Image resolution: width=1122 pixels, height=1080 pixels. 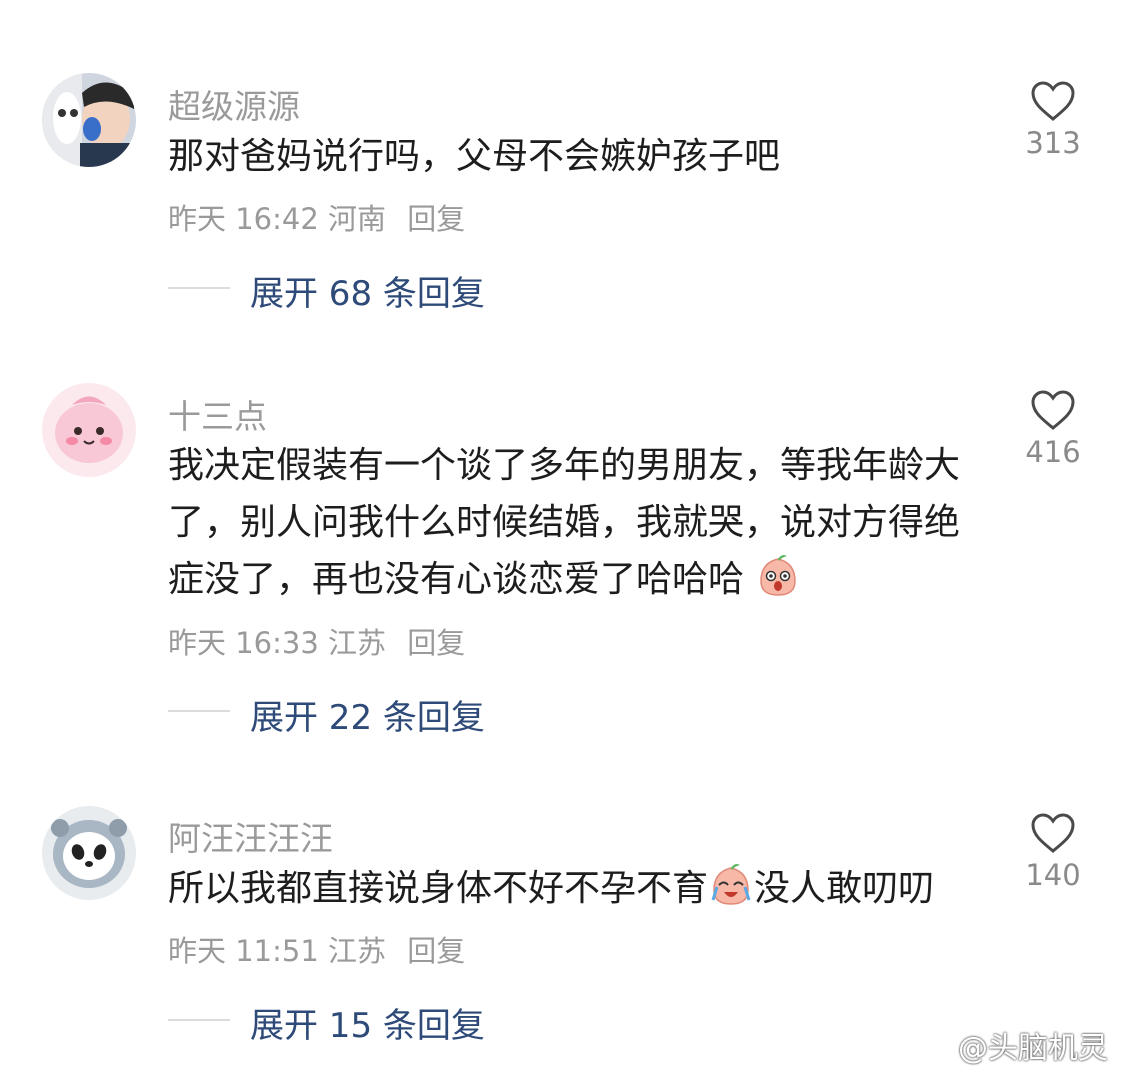 I want to click on like-button: 140, so click(x=1053, y=852).